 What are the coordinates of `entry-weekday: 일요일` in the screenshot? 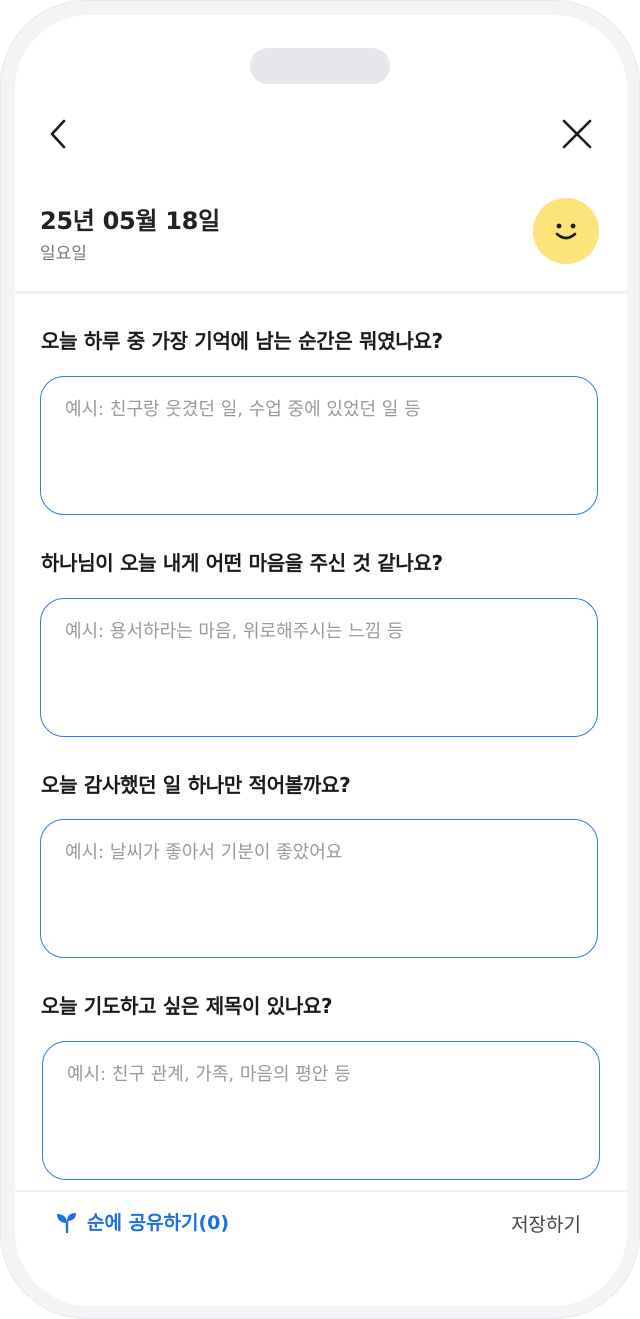 It's located at (63, 254).